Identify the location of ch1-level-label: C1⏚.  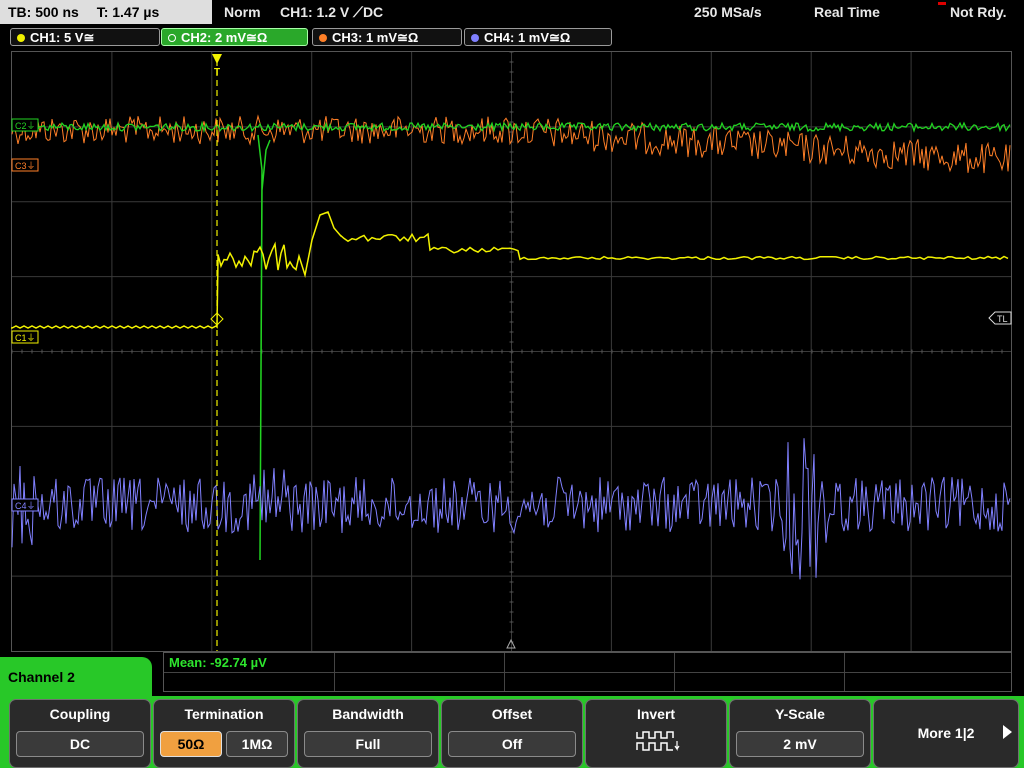
(25, 338).